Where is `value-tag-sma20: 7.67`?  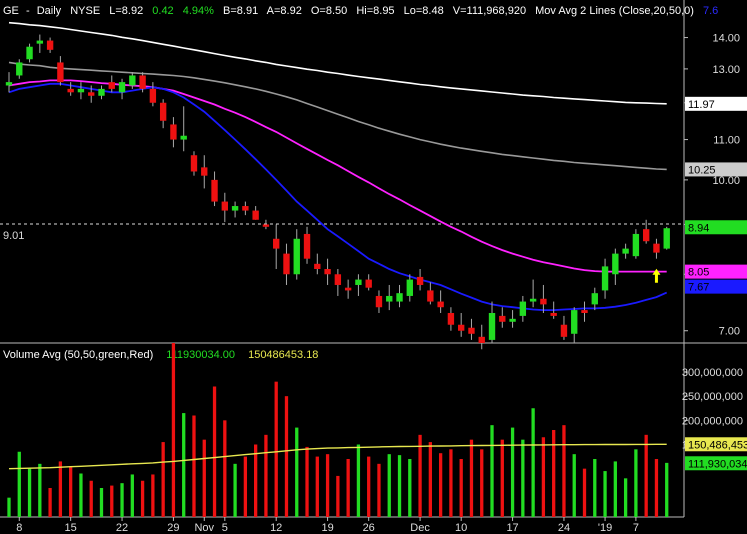 value-tag-sma20: 7.67 is located at coordinates (698, 288).